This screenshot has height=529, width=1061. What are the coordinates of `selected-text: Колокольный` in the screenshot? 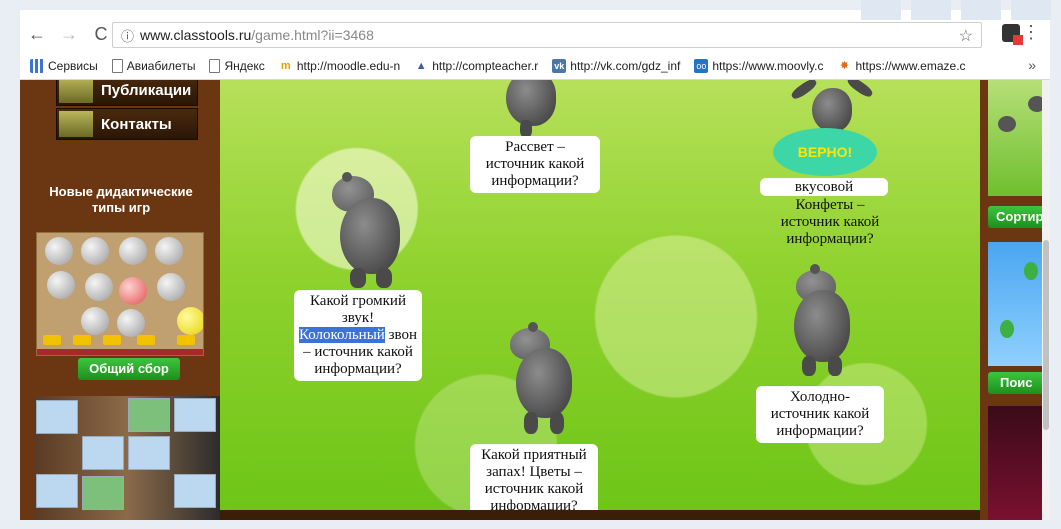 It's located at (341, 335).